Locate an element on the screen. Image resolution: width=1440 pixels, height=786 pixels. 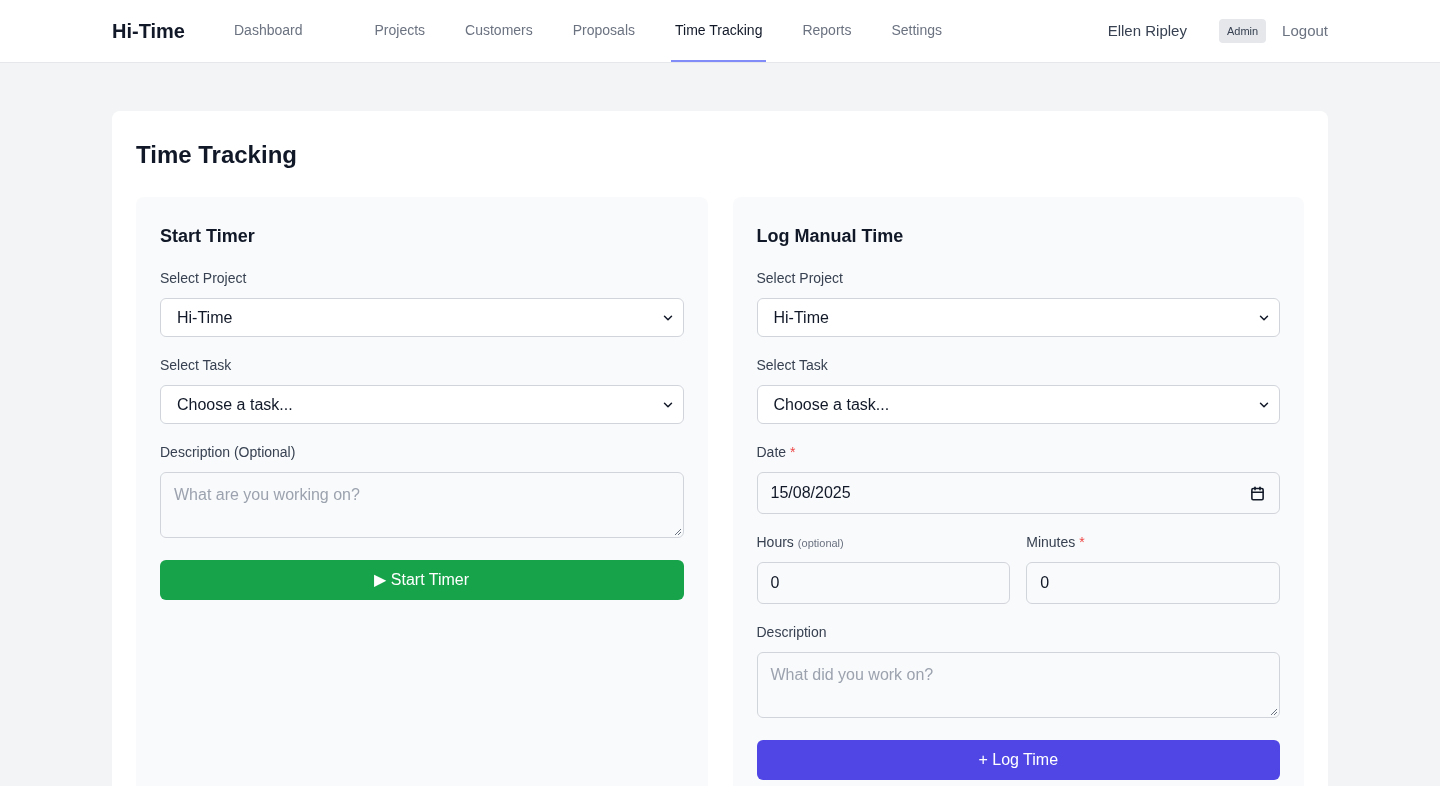
nav-link: Reports is located at coordinates (827, 31).